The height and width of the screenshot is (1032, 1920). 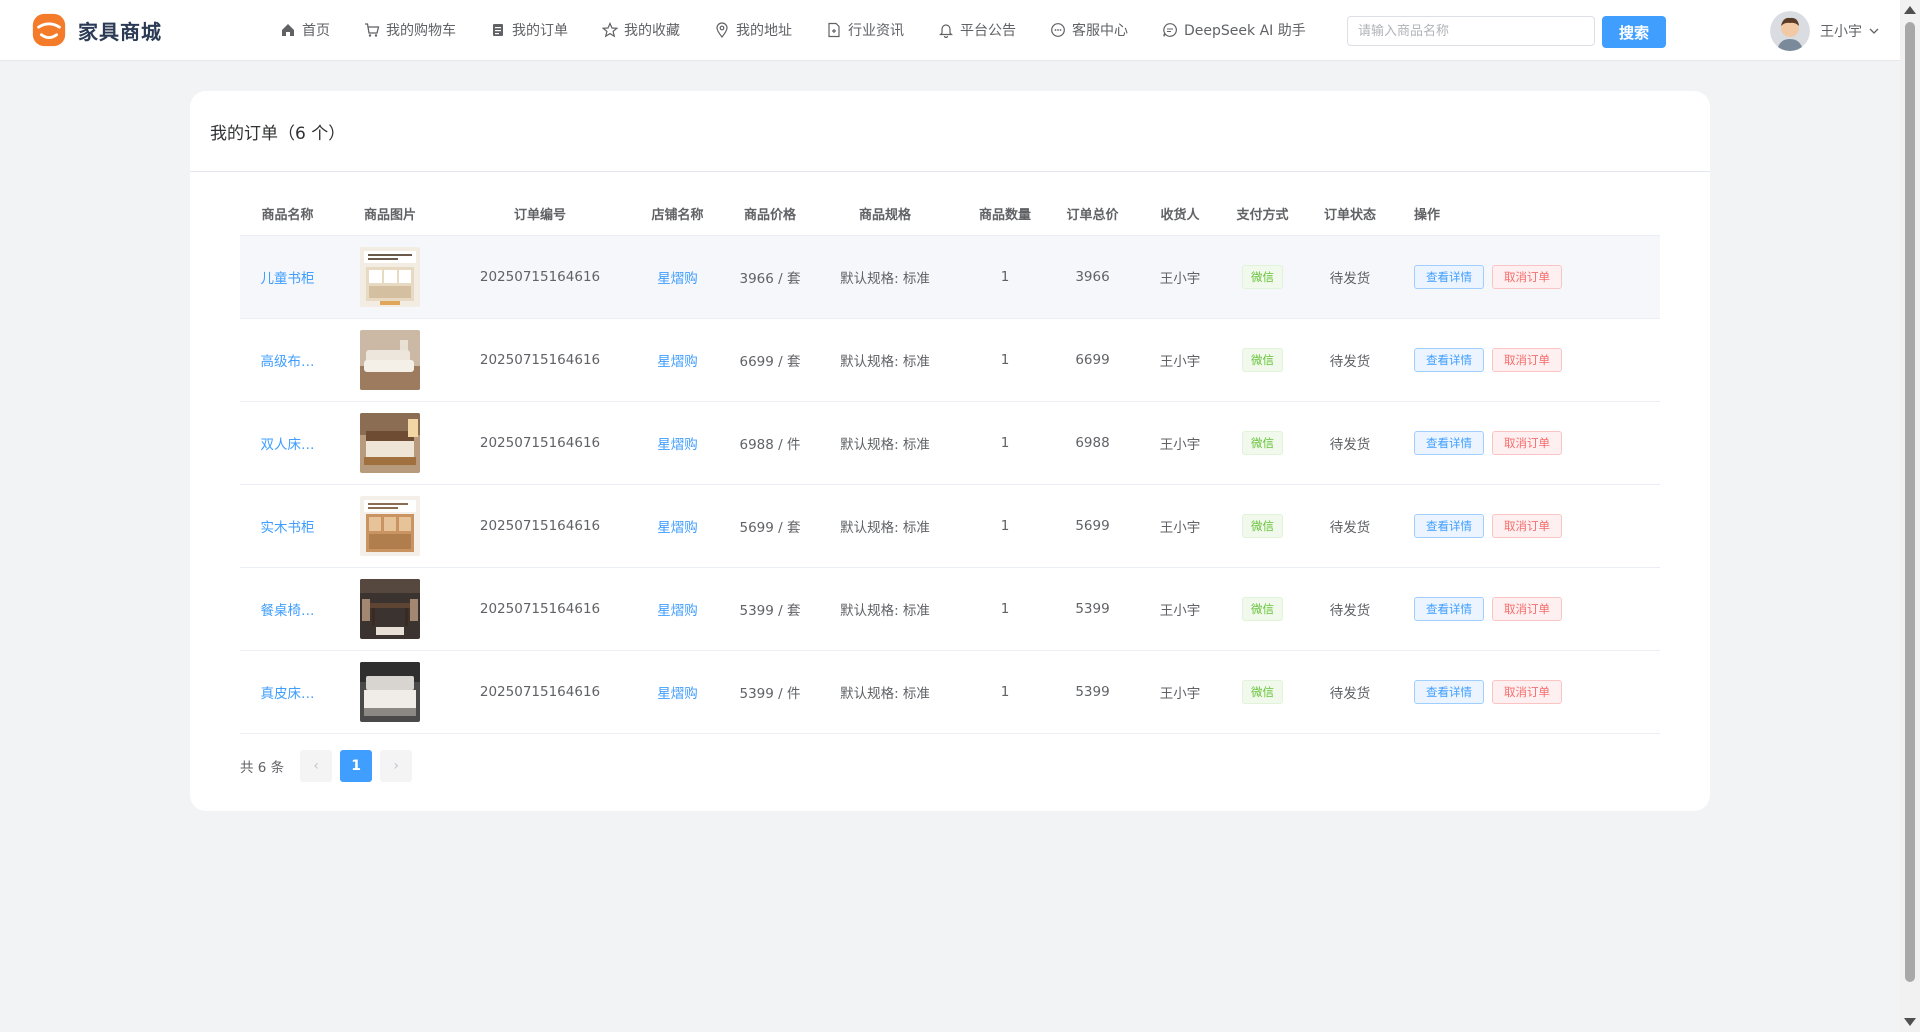 I want to click on document-icon, so click(x=834, y=30).